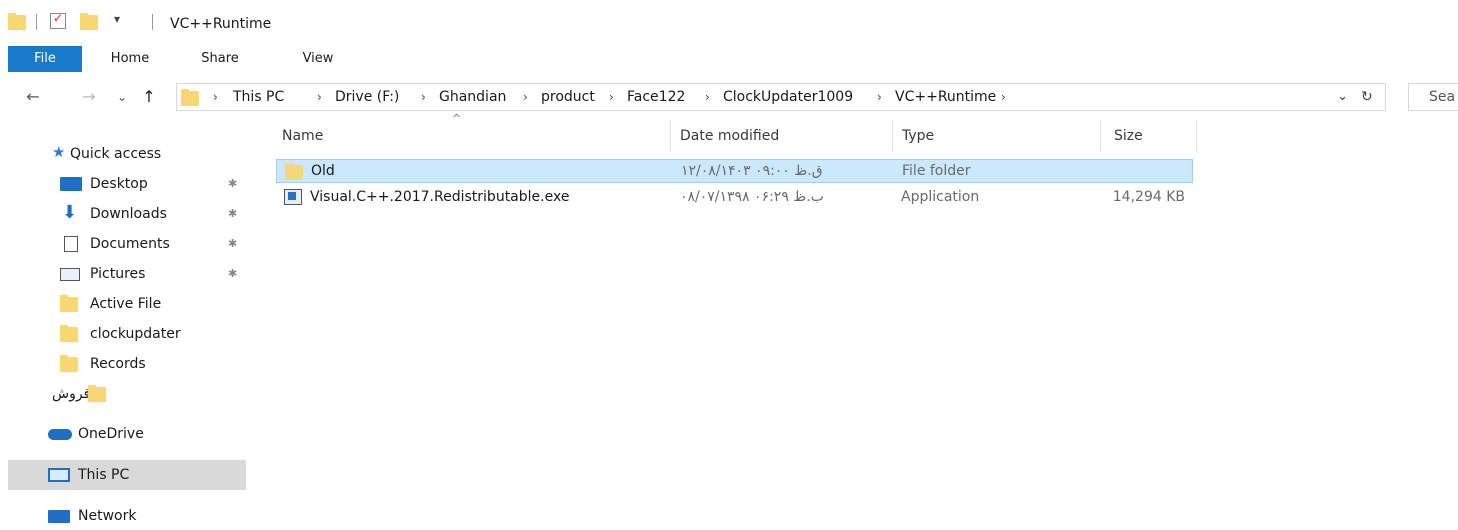  What do you see at coordinates (221, 24) in the screenshot?
I see `window-title: VC++Runtime` at bounding box center [221, 24].